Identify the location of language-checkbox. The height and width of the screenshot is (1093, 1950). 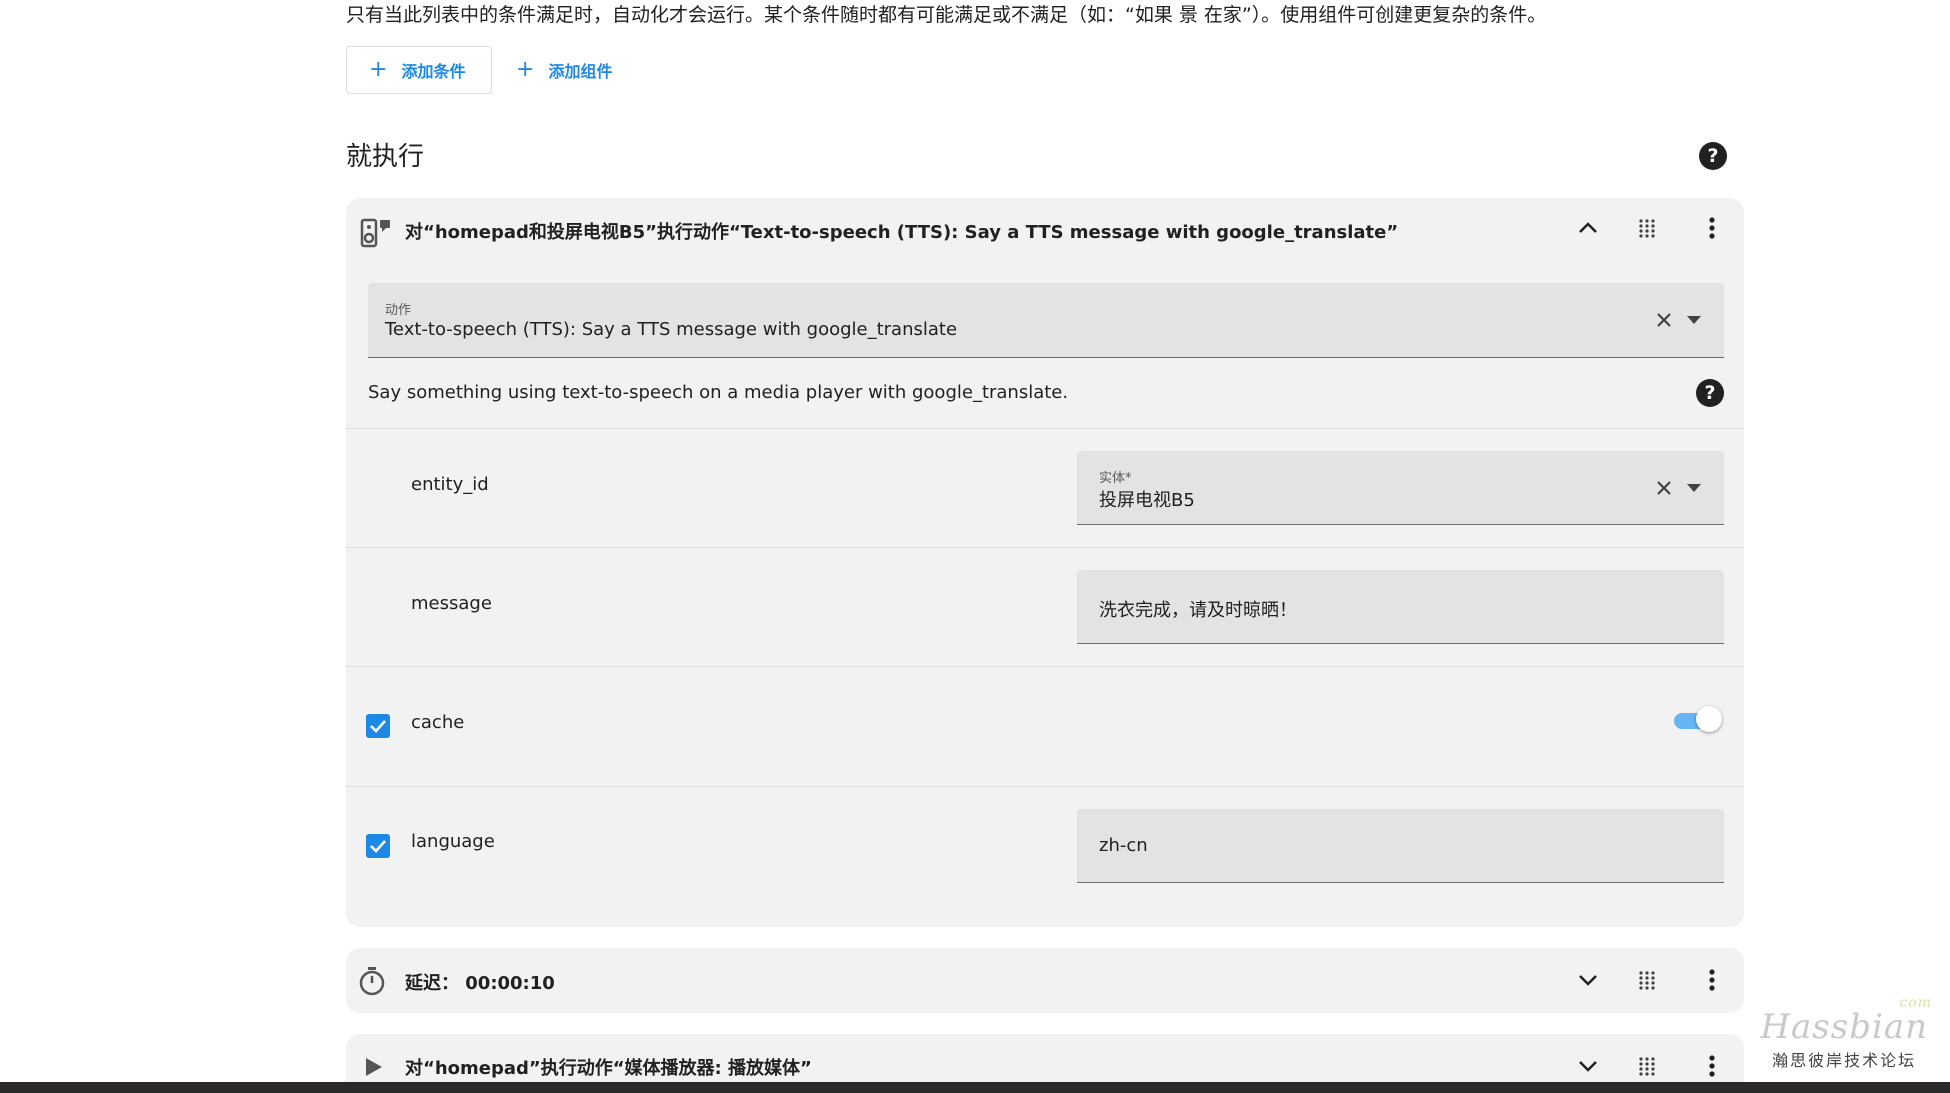
(378, 846).